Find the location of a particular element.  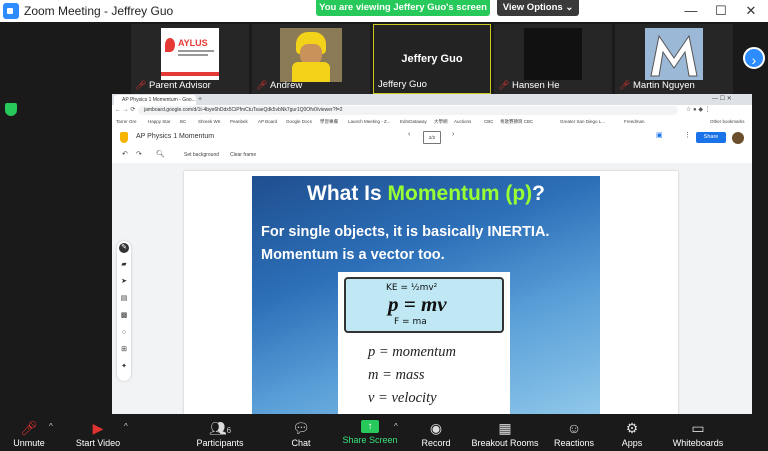

bookmark-item: AP Board is located at coordinates (267, 121).